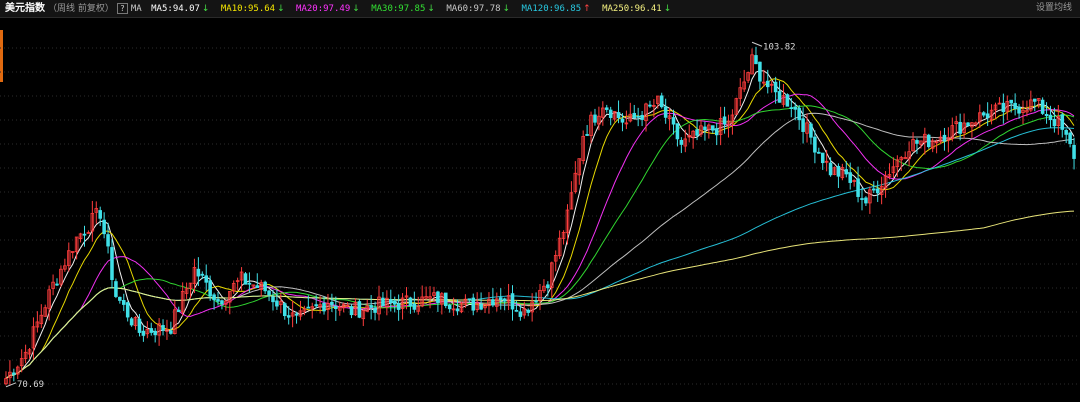 The width and height of the screenshot is (1080, 402). Describe the element at coordinates (323, 9) in the screenshot. I see `ma20-text: MA20:97.49` at that location.